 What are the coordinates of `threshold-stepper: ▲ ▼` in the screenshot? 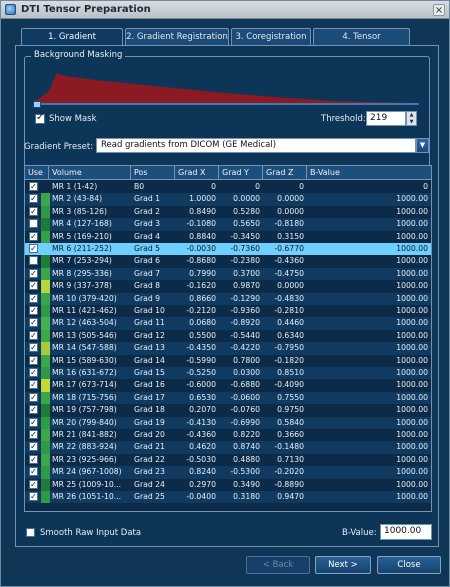 It's located at (411, 118).